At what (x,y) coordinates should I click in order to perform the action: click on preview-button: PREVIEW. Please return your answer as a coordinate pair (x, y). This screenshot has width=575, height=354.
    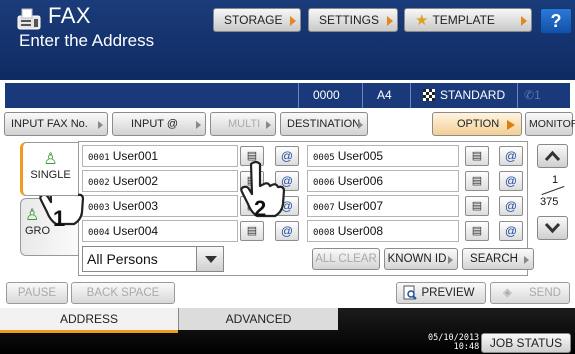
    Looking at the image, I should click on (441, 293).